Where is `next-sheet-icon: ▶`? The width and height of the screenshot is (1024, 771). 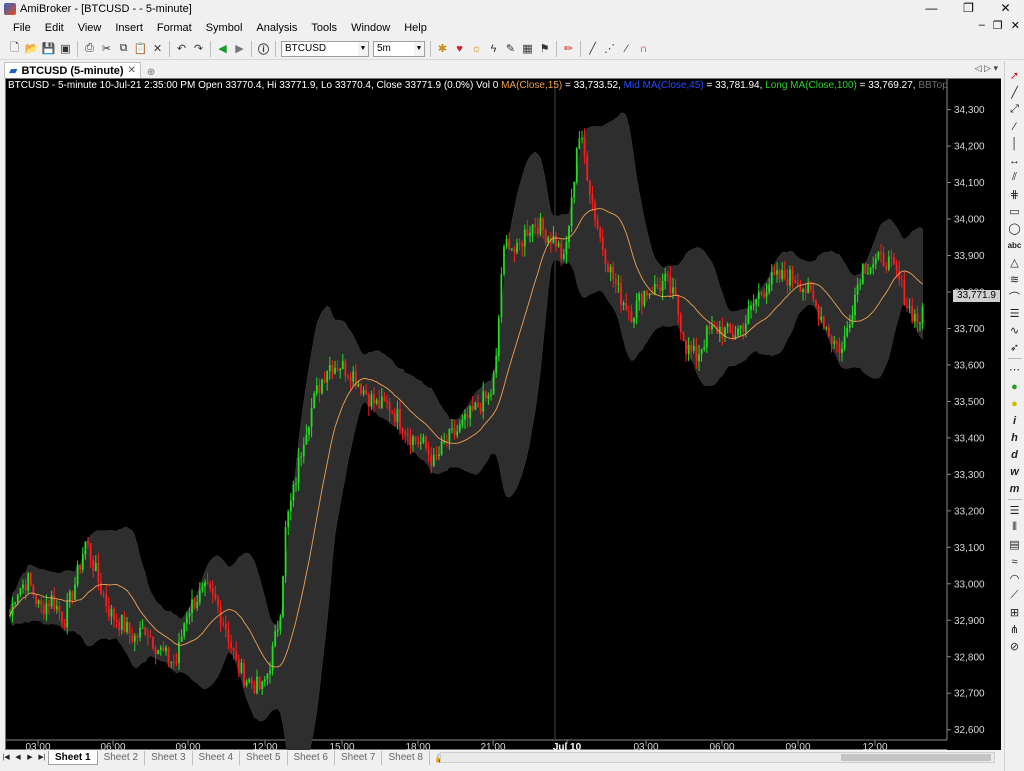 next-sheet-icon: ▶ is located at coordinates (30, 758).